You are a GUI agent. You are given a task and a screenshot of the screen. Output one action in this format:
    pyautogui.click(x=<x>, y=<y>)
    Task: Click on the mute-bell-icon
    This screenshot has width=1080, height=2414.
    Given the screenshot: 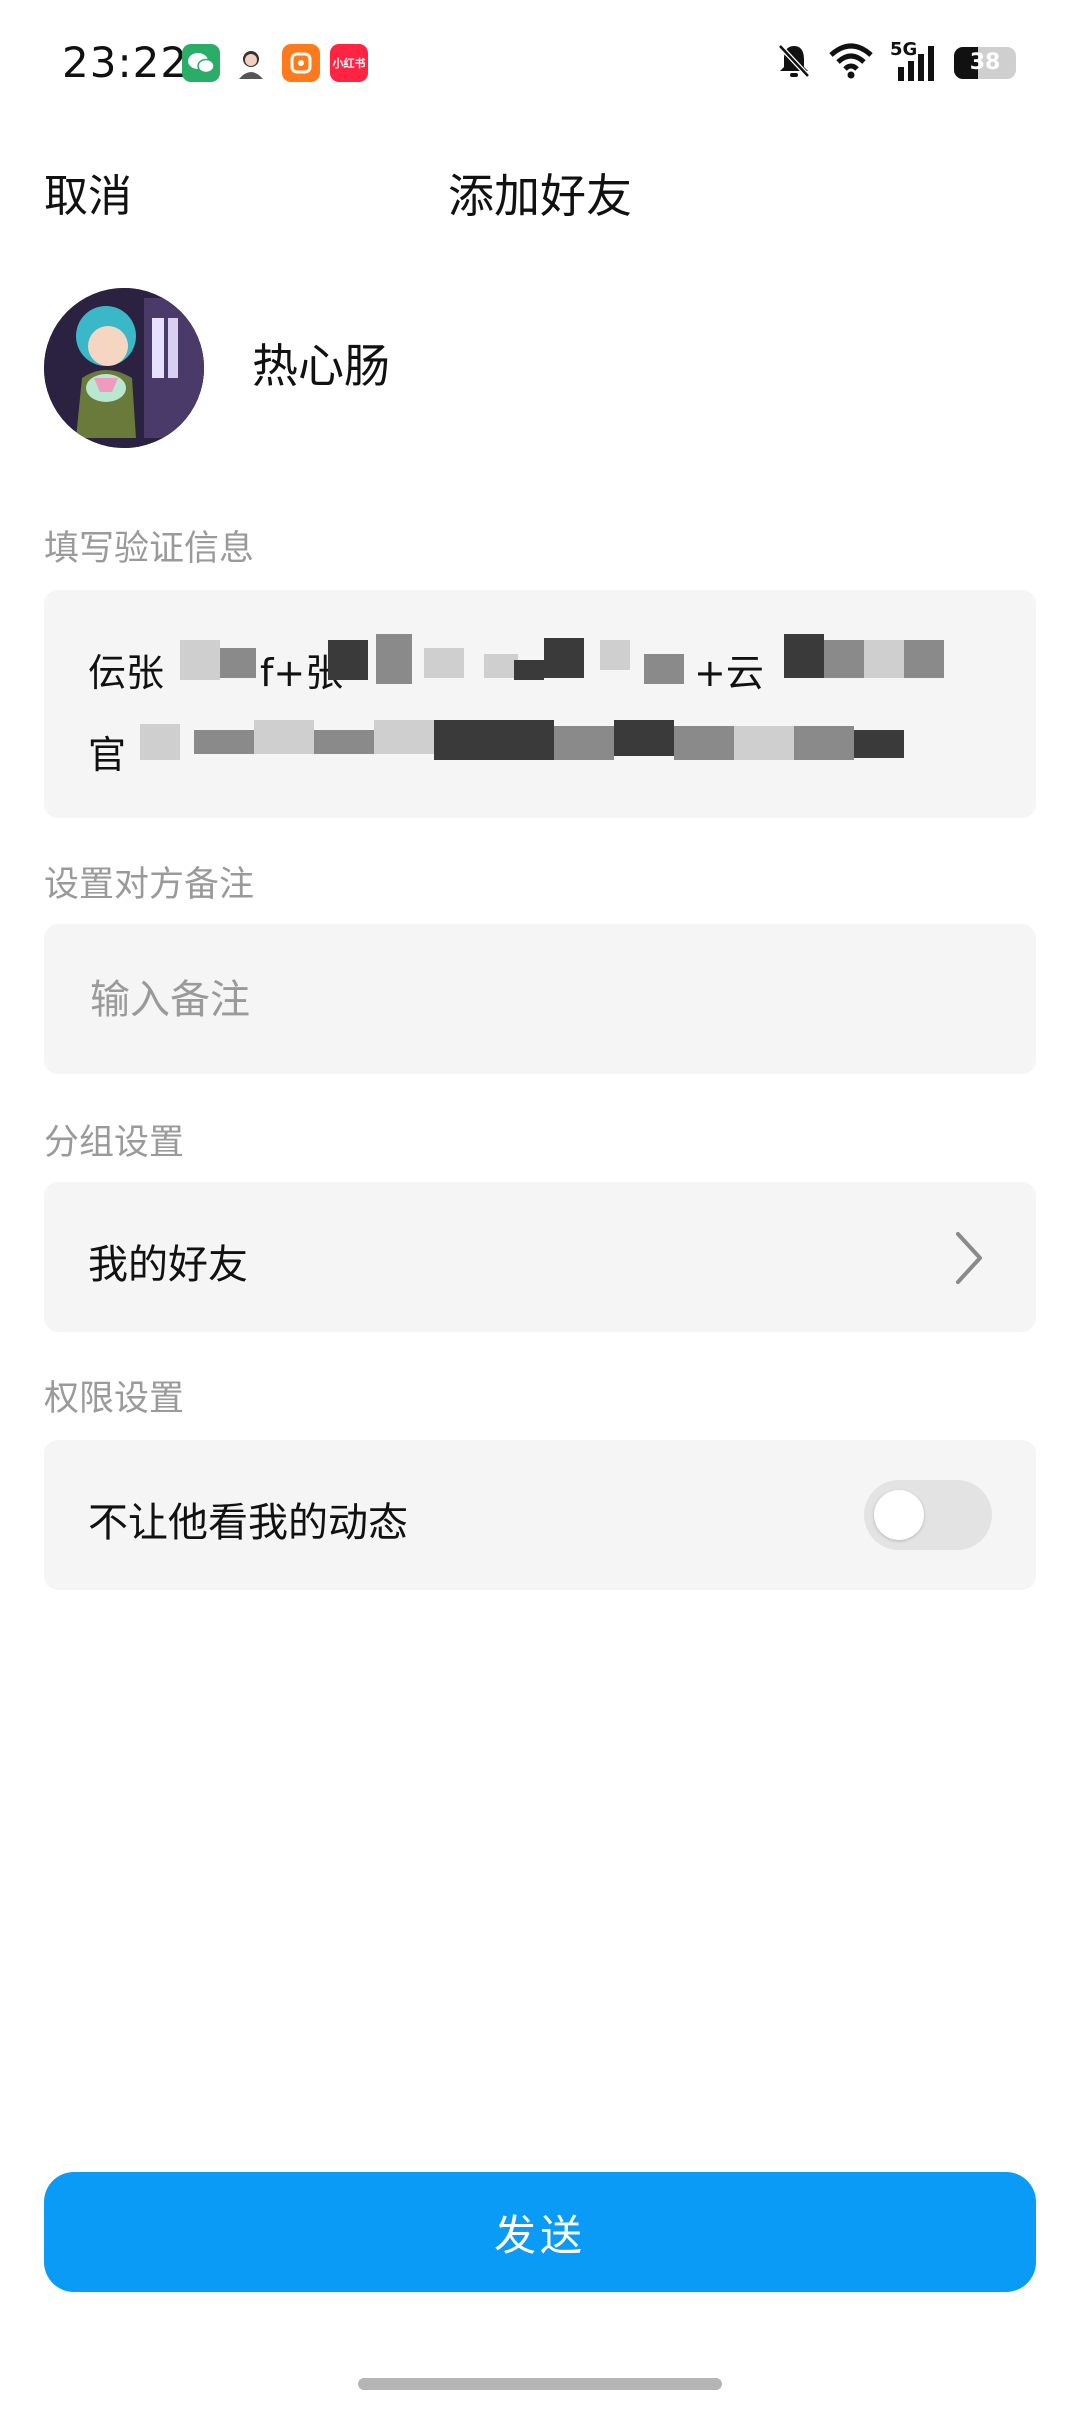 What is the action you would take?
    pyautogui.click(x=794, y=63)
    